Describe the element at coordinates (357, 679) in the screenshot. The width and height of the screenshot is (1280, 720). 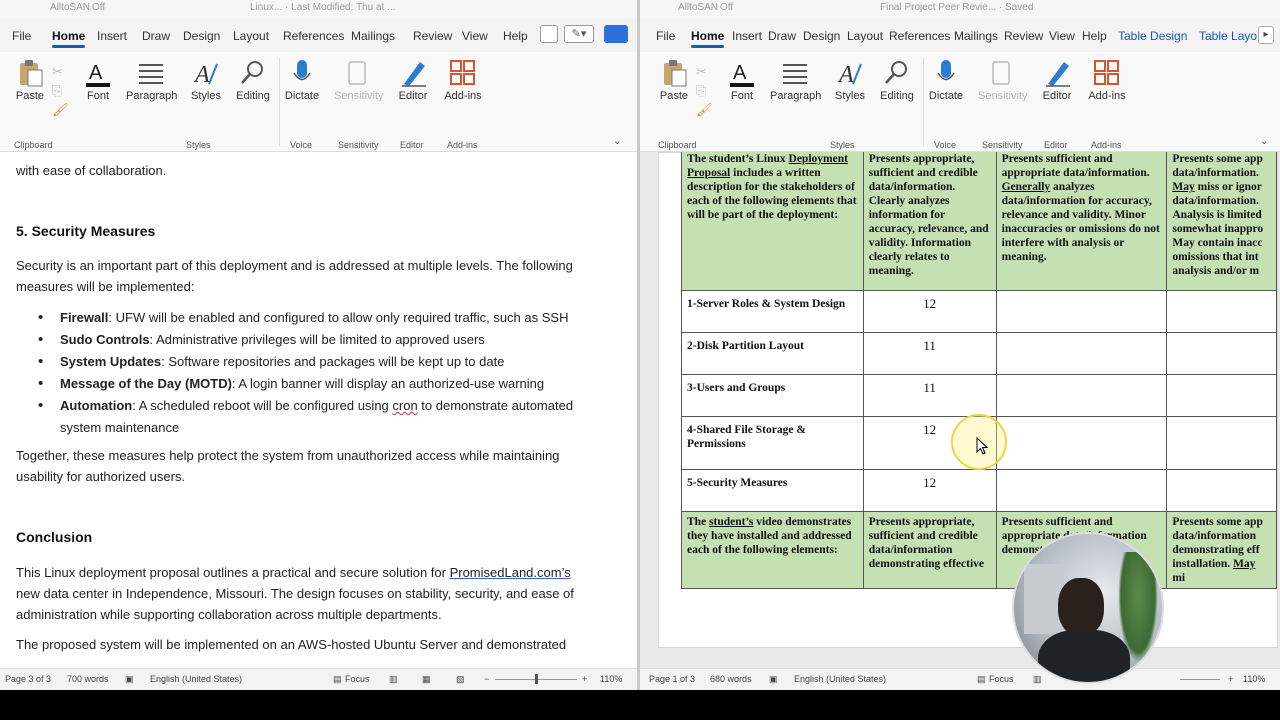
I see `left-focus-label: Focus` at that location.